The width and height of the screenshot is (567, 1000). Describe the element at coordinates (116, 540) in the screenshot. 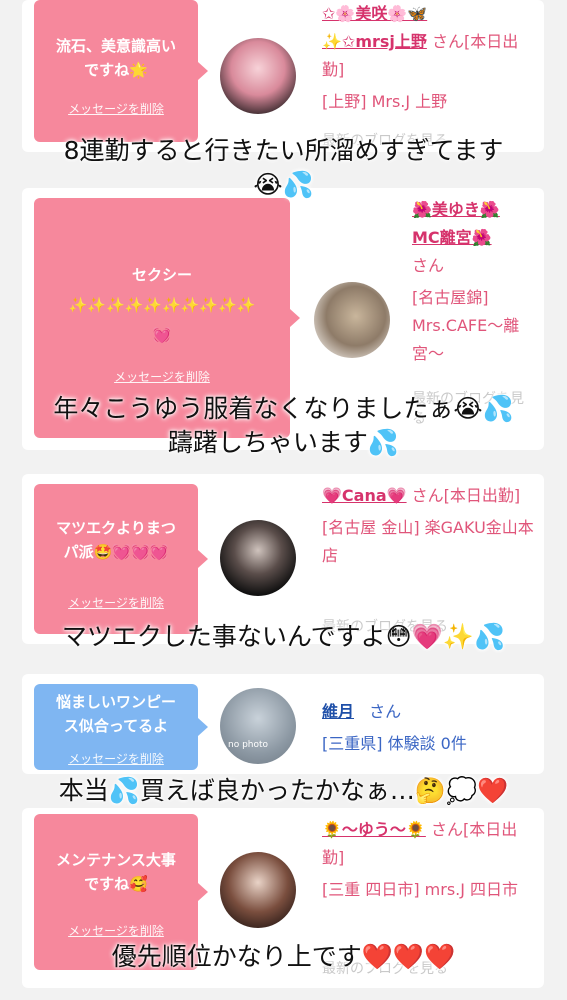

I see `message-text: マツエクよりまつ パ派🤩💓💓💓` at that location.